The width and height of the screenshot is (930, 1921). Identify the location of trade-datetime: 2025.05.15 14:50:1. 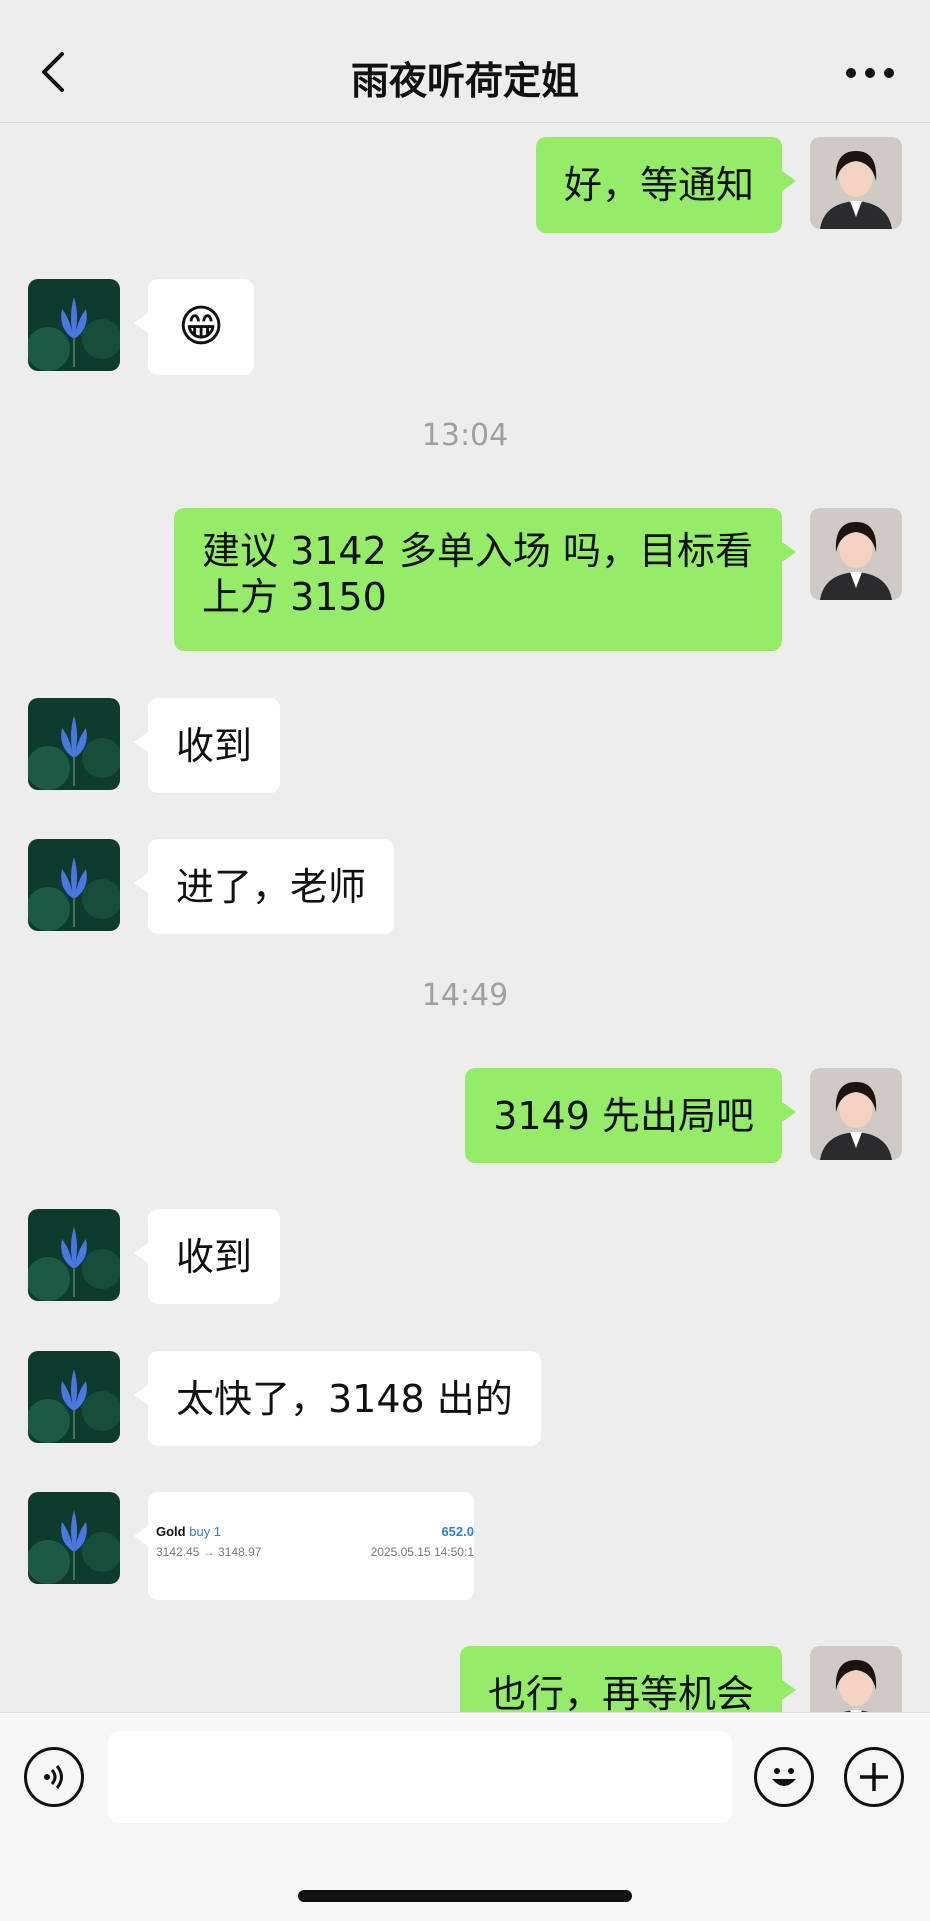
(422, 1552).